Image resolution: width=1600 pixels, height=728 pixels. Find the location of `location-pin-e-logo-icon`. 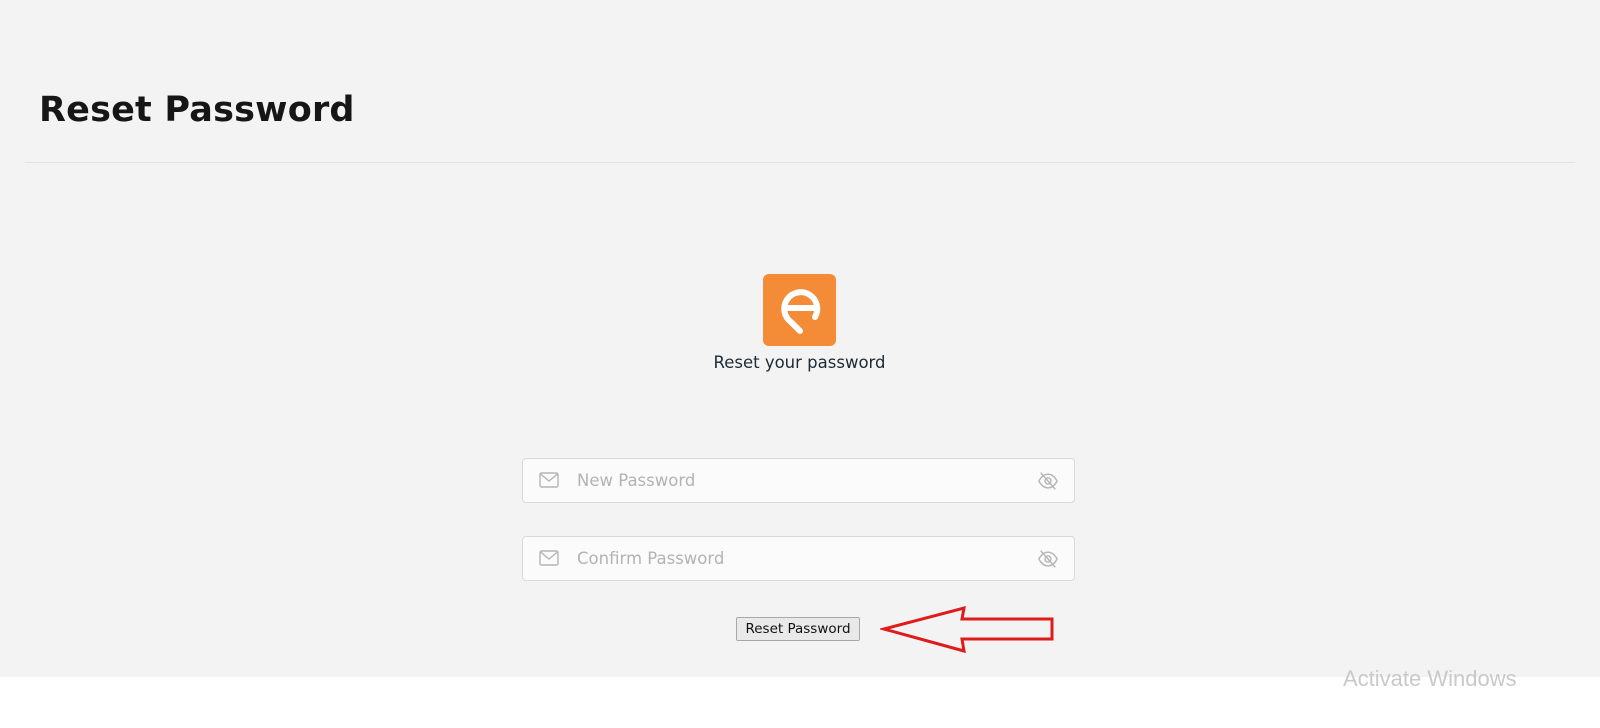

location-pin-e-logo-icon is located at coordinates (800, 311).